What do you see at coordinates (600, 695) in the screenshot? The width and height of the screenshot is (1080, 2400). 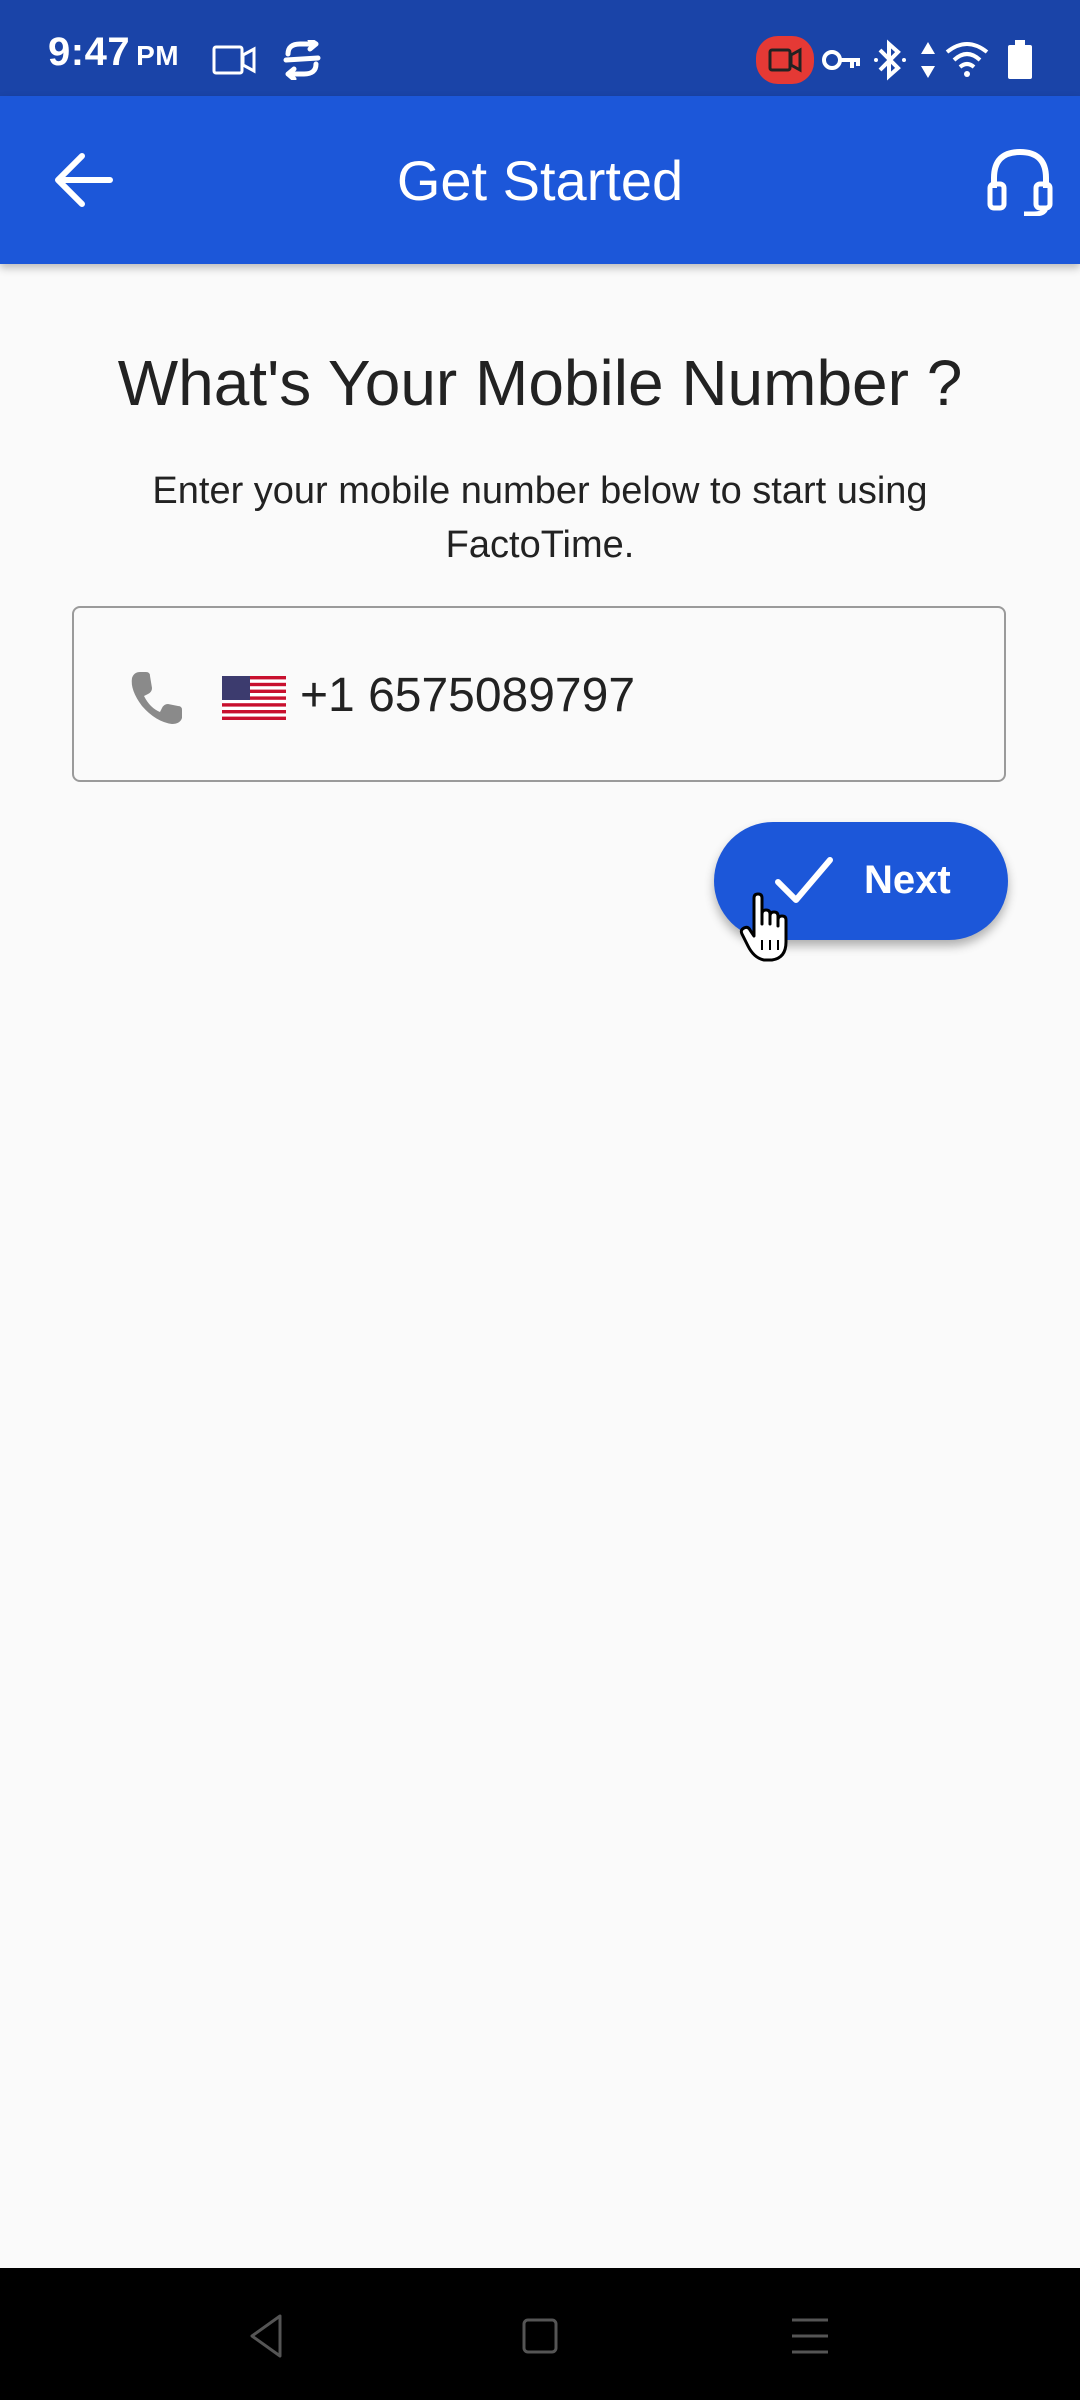 I see `phone-number-input` at bounding box center [600, 695].